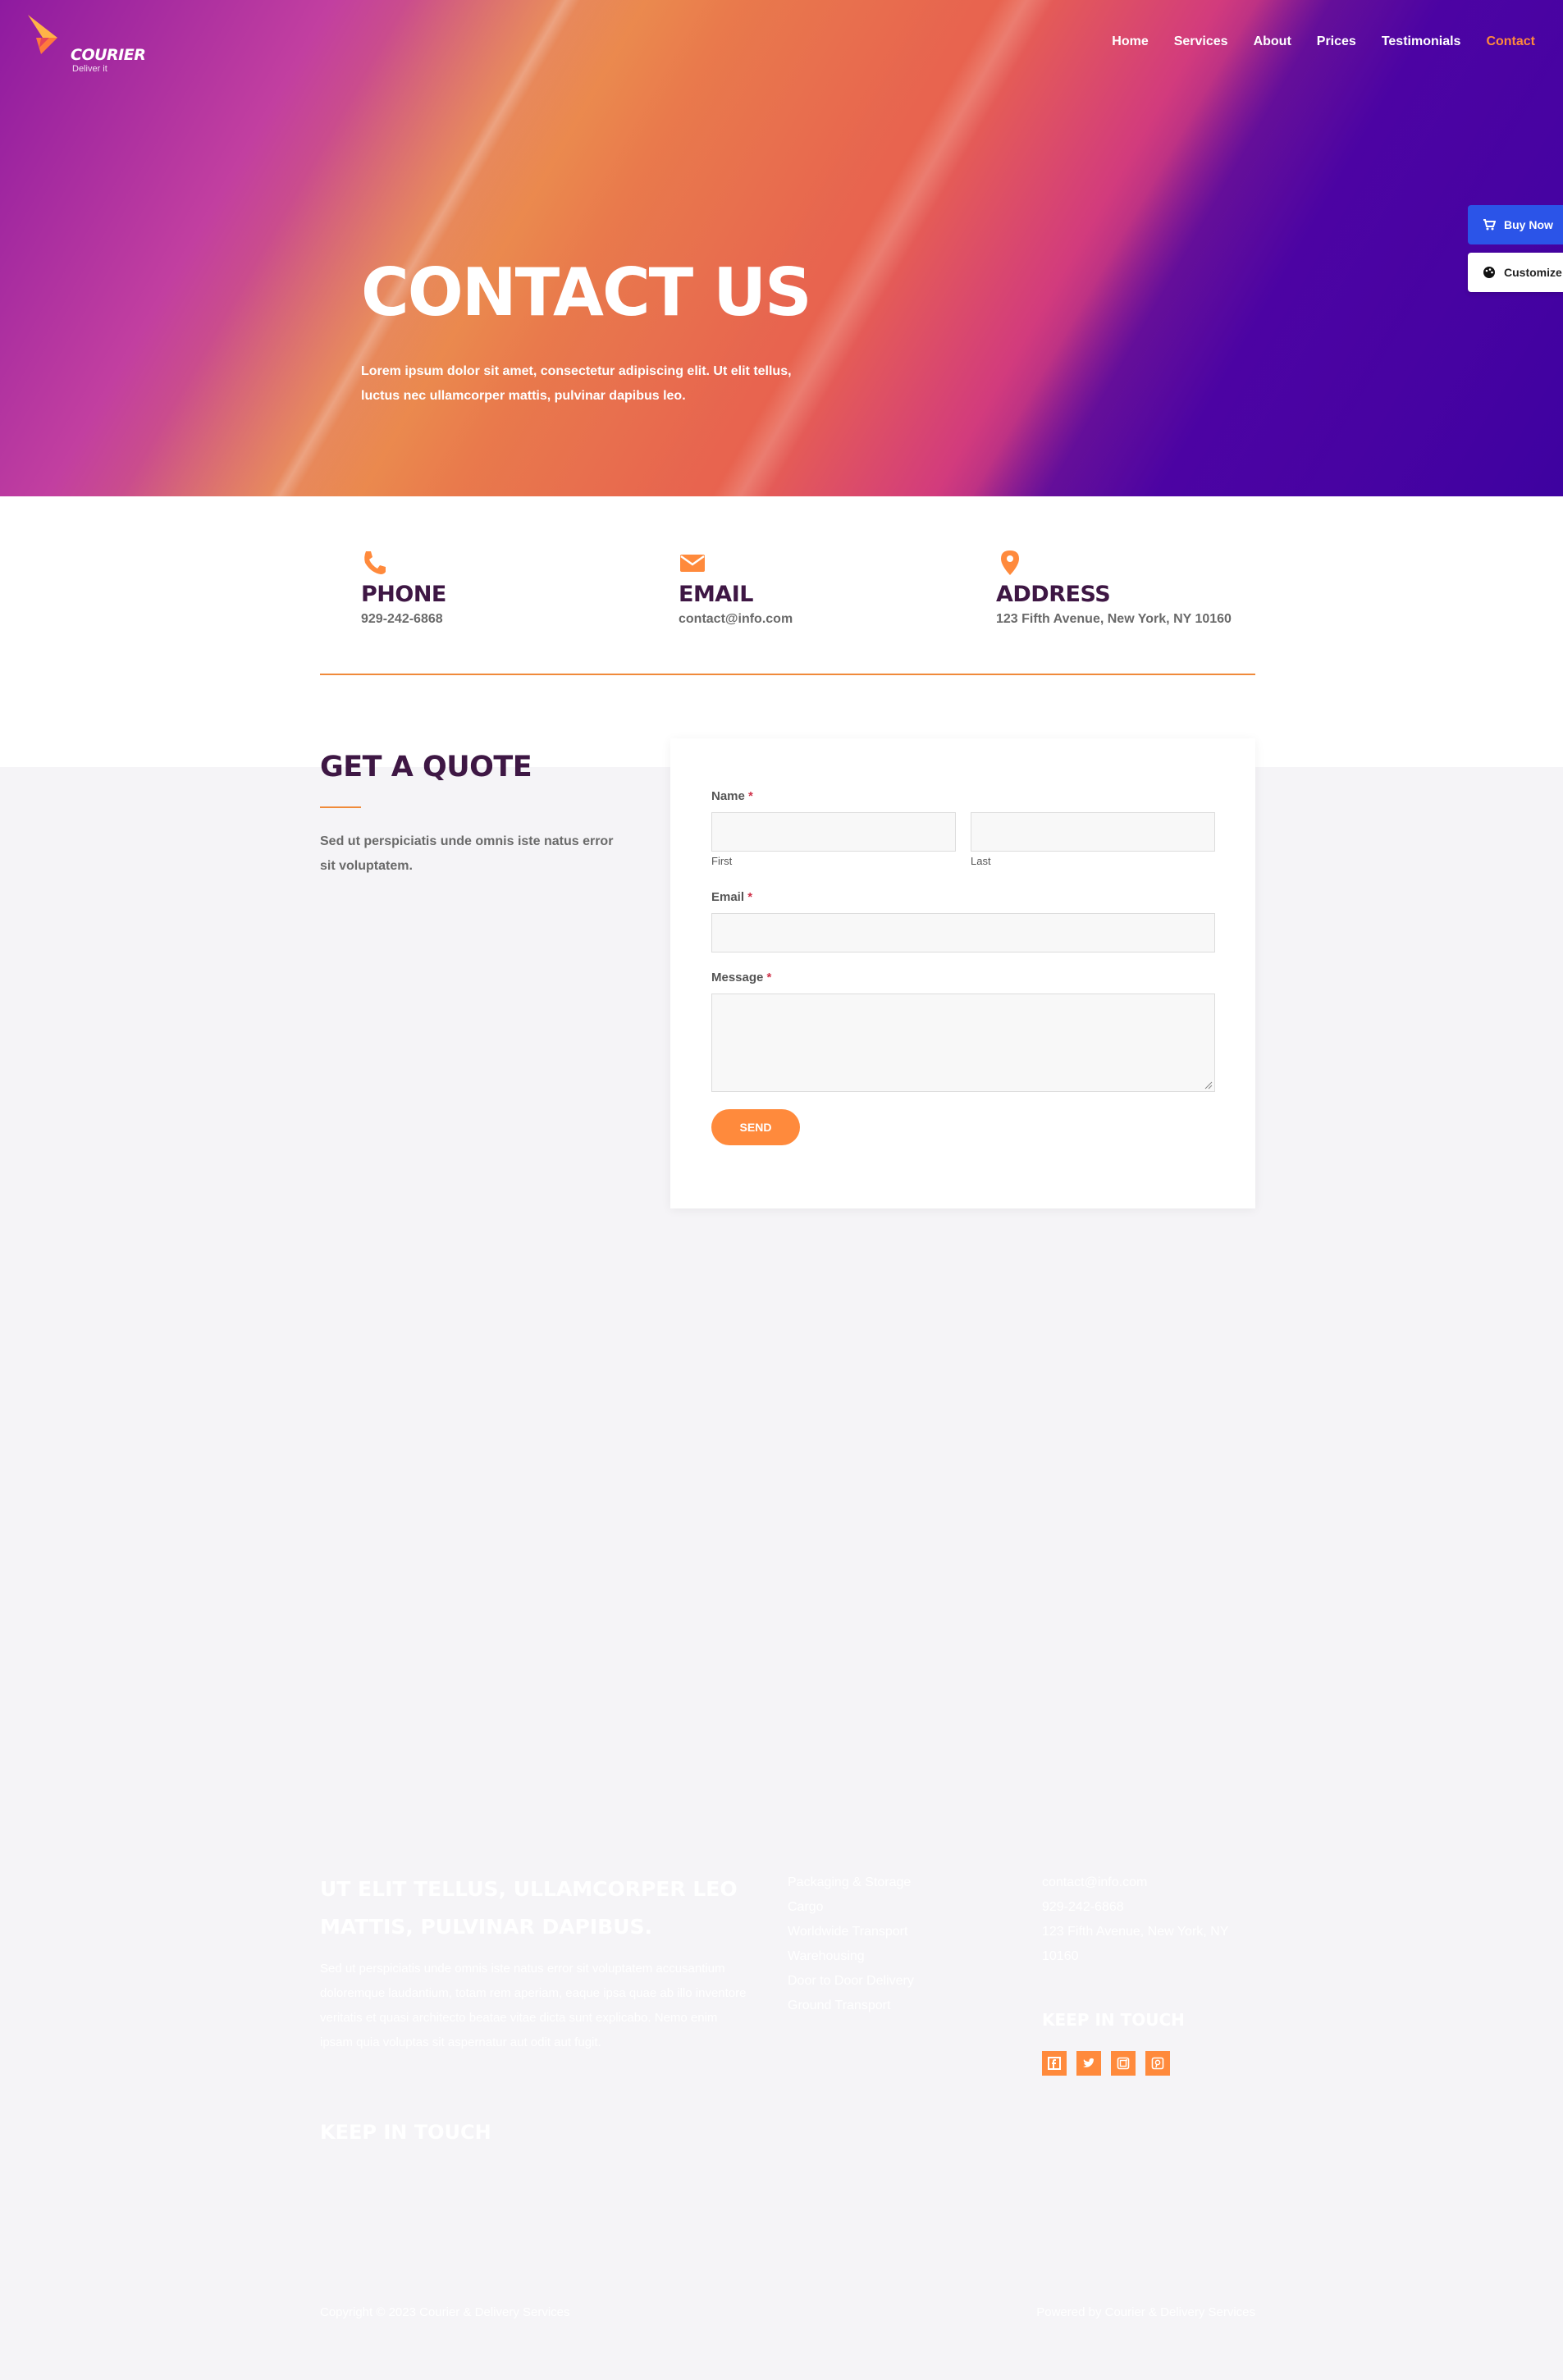 The height and width of the screenshot is (2380, 1563). Describe the element at coordinates (1010, 563) in the screenshot. I see `map-pin-icon` at that location.